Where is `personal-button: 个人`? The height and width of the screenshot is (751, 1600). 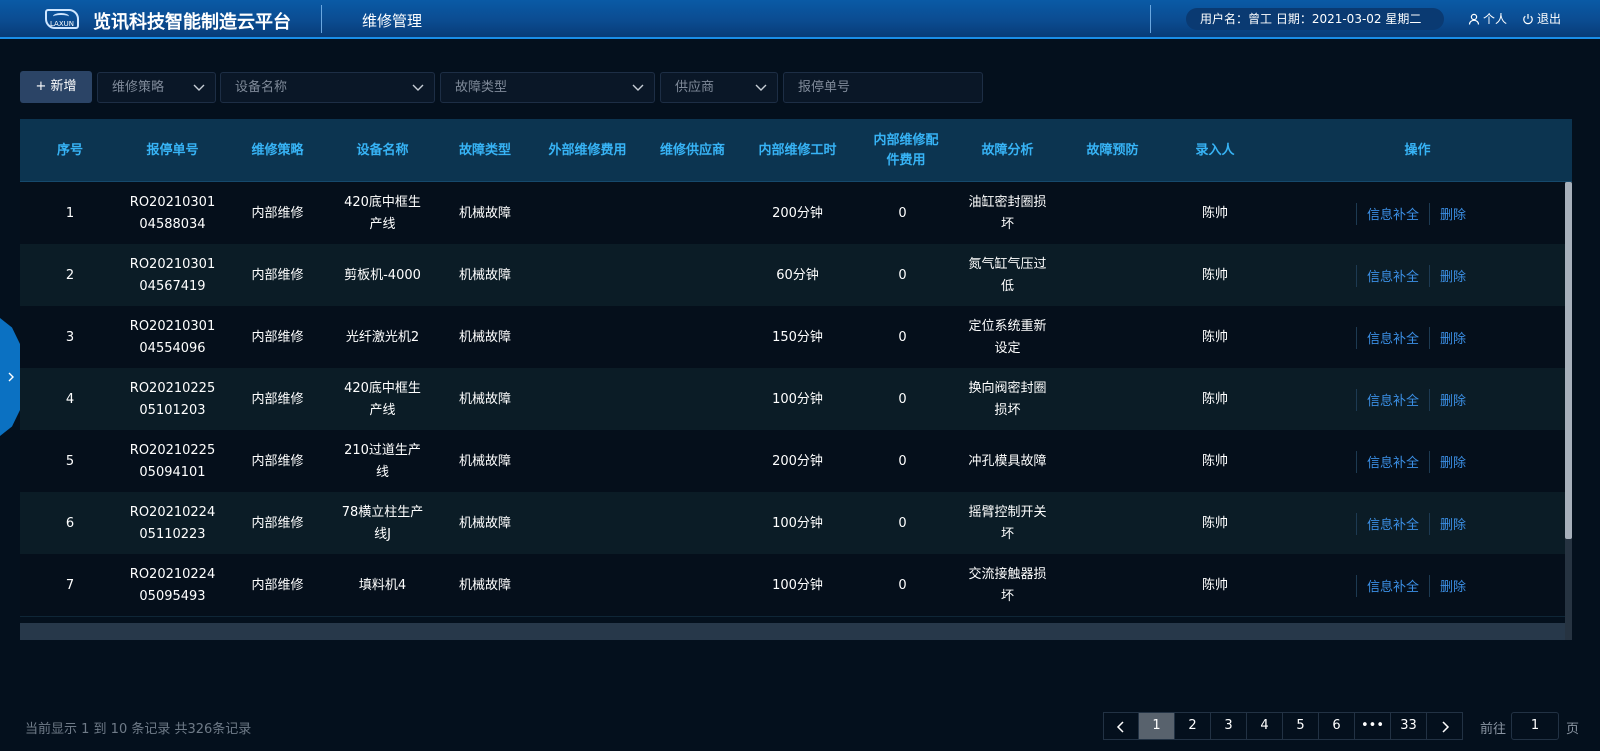
personal-button: 个人 is located at coordinates (1487, 18).